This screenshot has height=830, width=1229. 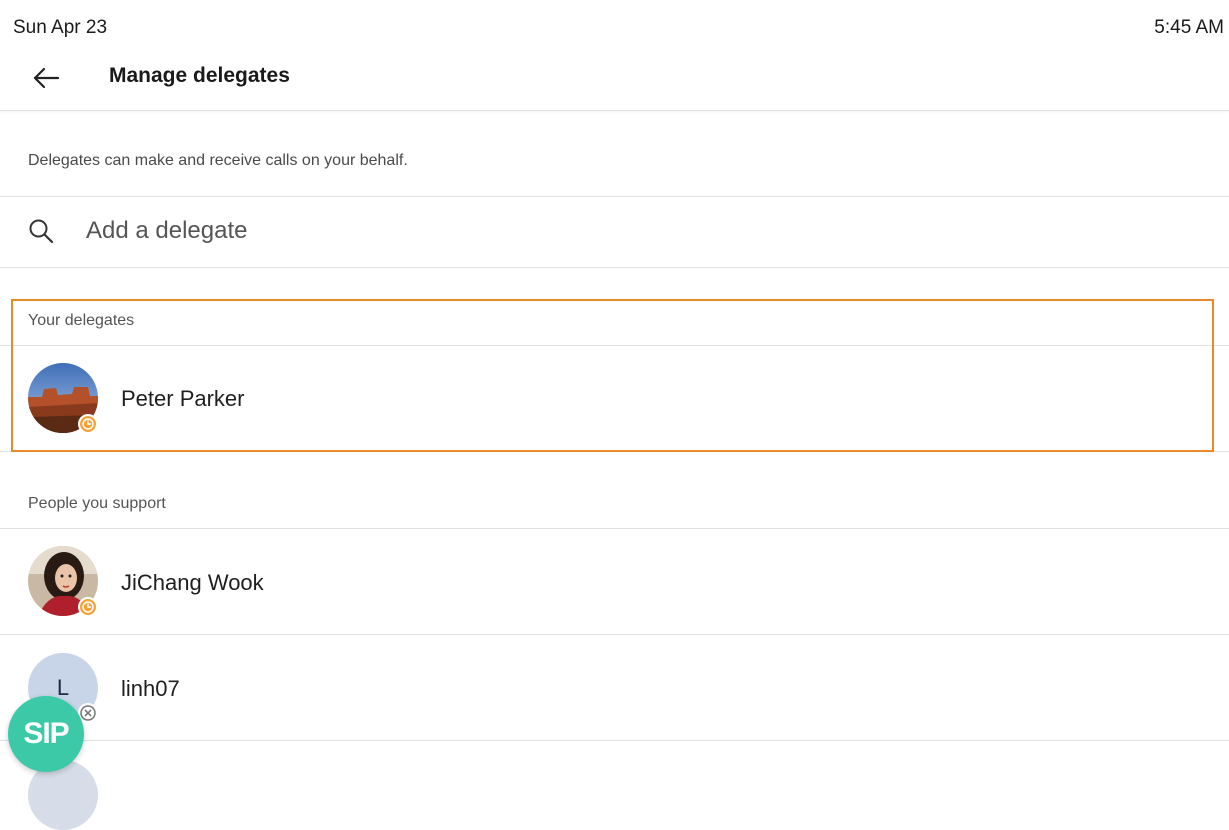 What do you see at coordinates (614, 688) in the screenshot?
I see `supported-row-linh07: L linh07` at bounding box center [614, 688].